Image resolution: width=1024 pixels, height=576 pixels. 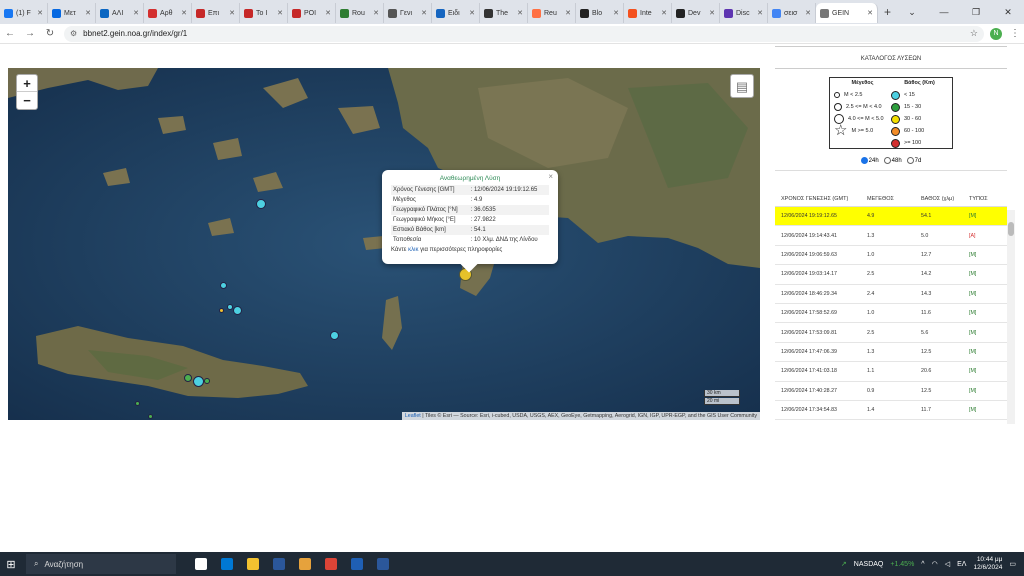 What do you see at coordinates (10, 33) in the screenshot?
I see `back-button: ←` at bounding box center [10, 33].